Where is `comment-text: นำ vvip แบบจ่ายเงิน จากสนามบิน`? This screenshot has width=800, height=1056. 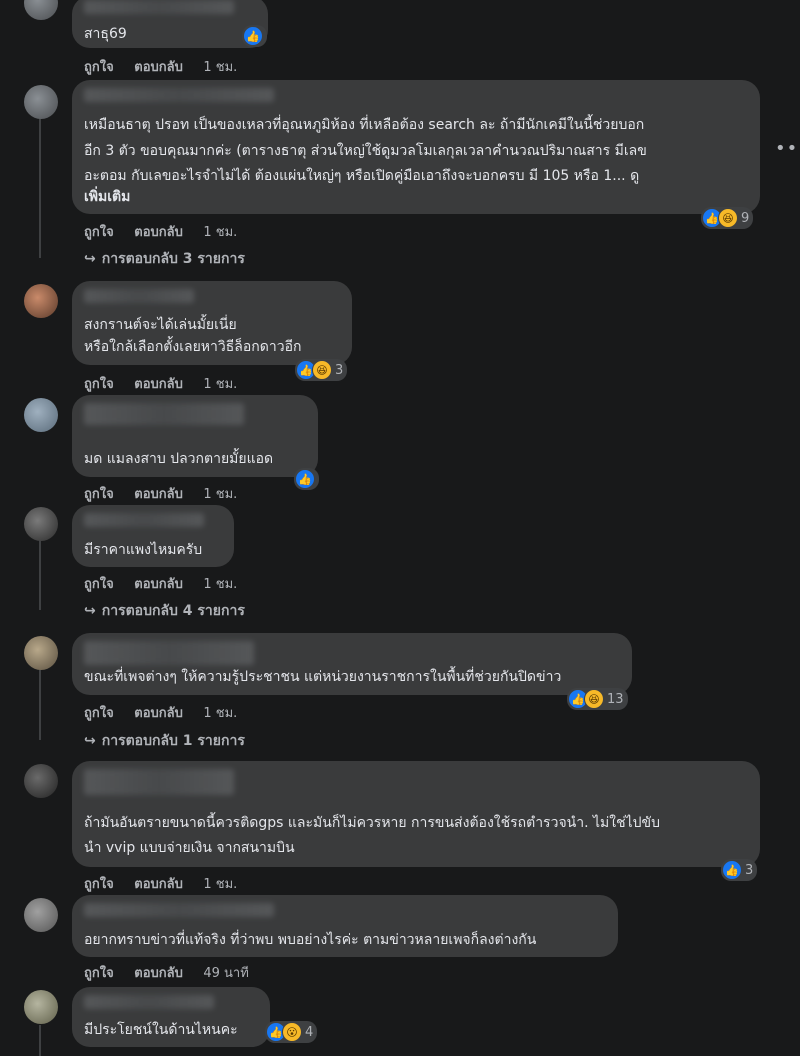
comment-text: นำ vvip แบบจ่ายเงิน จากสนามบิน is located at coordinates (189, 848).